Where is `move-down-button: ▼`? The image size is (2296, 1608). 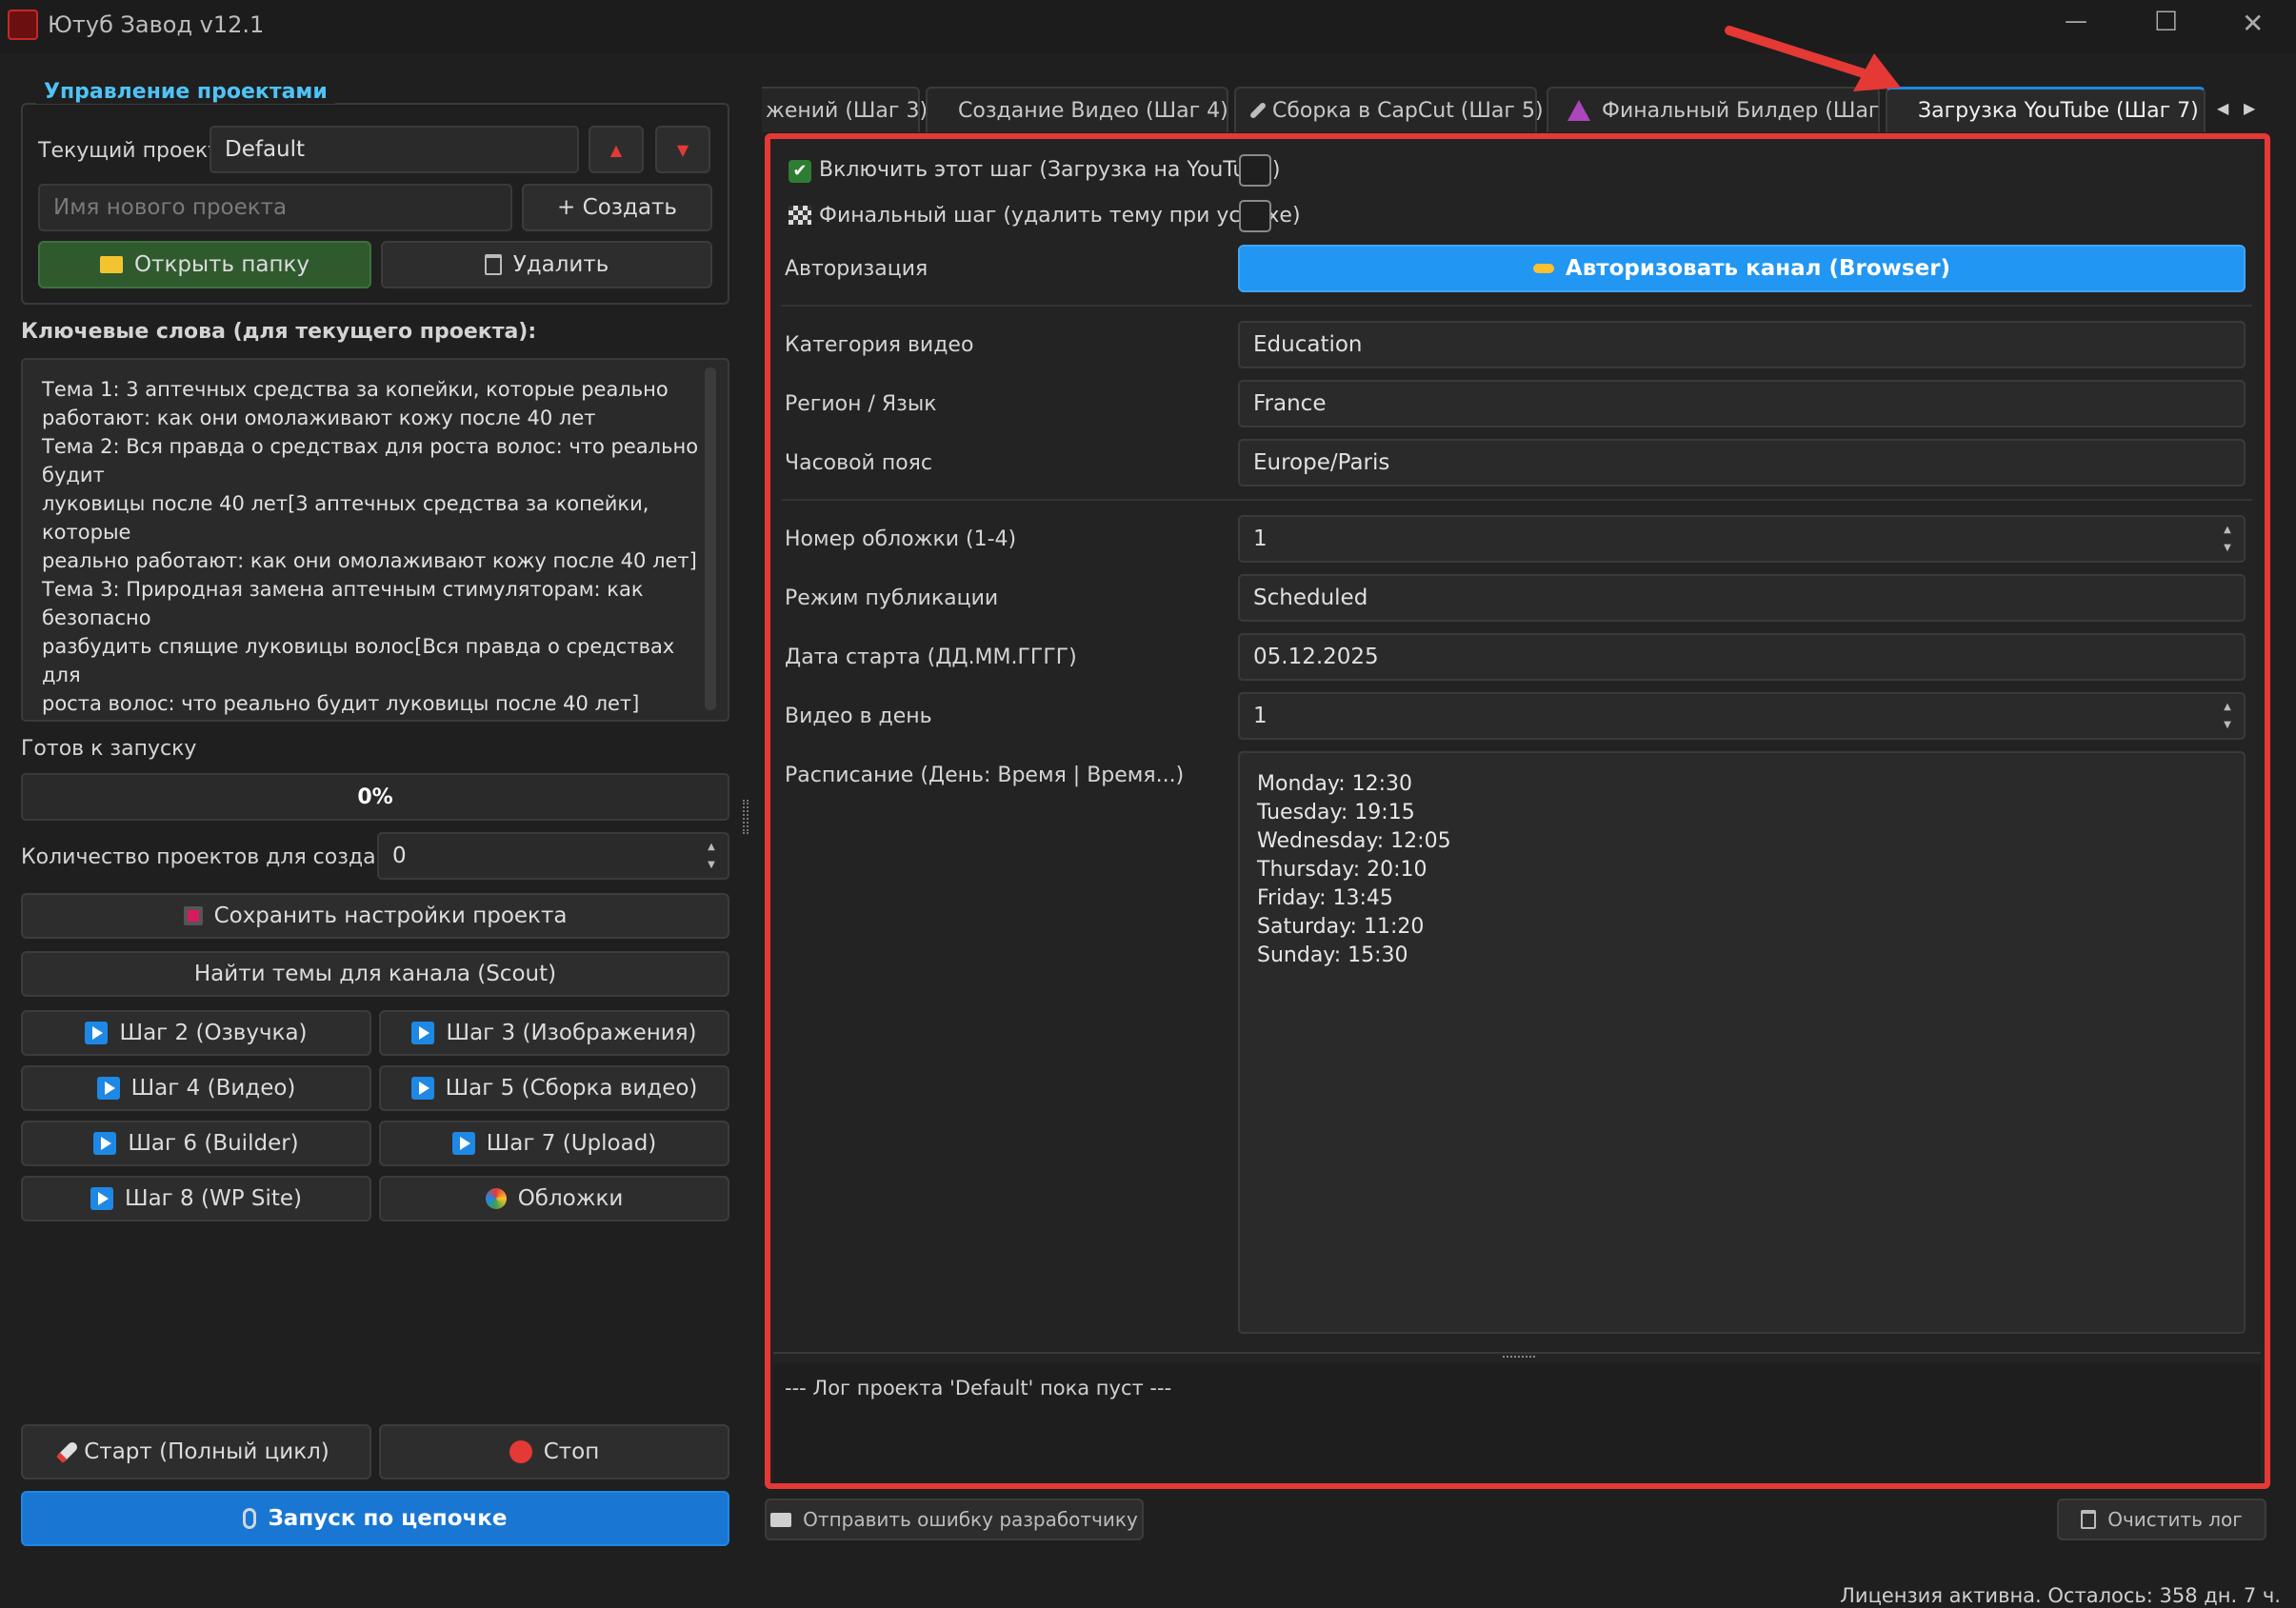
move-down-button: ▼ is located at coordinates (682, 149).